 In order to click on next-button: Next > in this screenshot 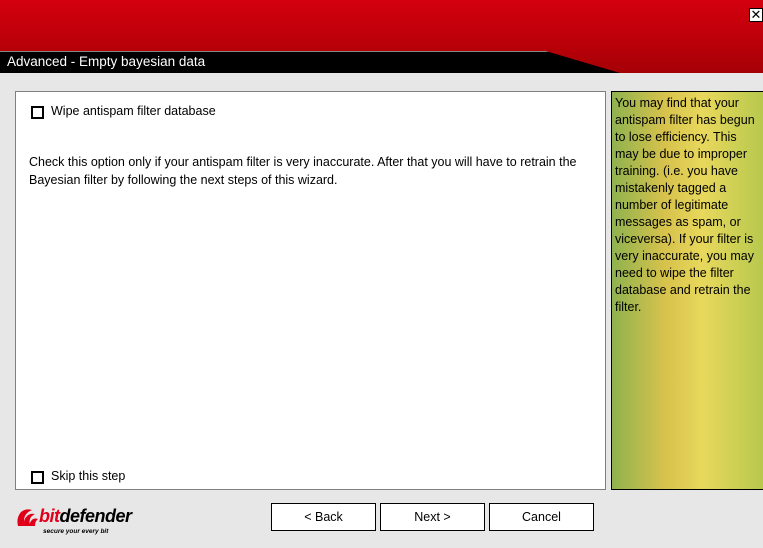, I will do `click(432, 517)`.